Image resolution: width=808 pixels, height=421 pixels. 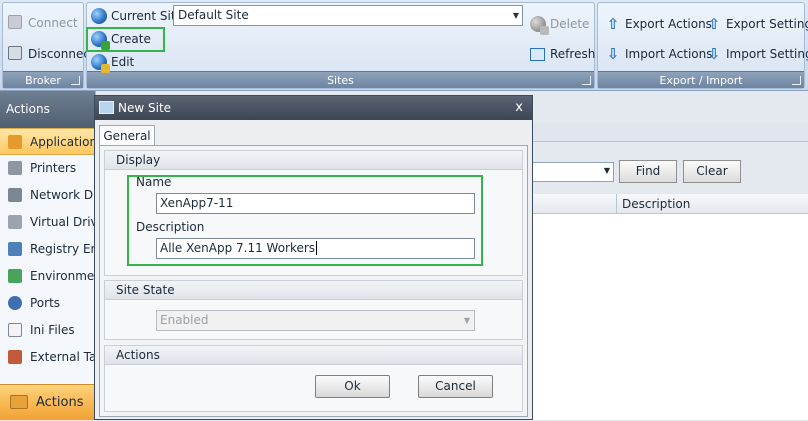 I want to click on connect-button: Connect, so click(x=41, y=23).